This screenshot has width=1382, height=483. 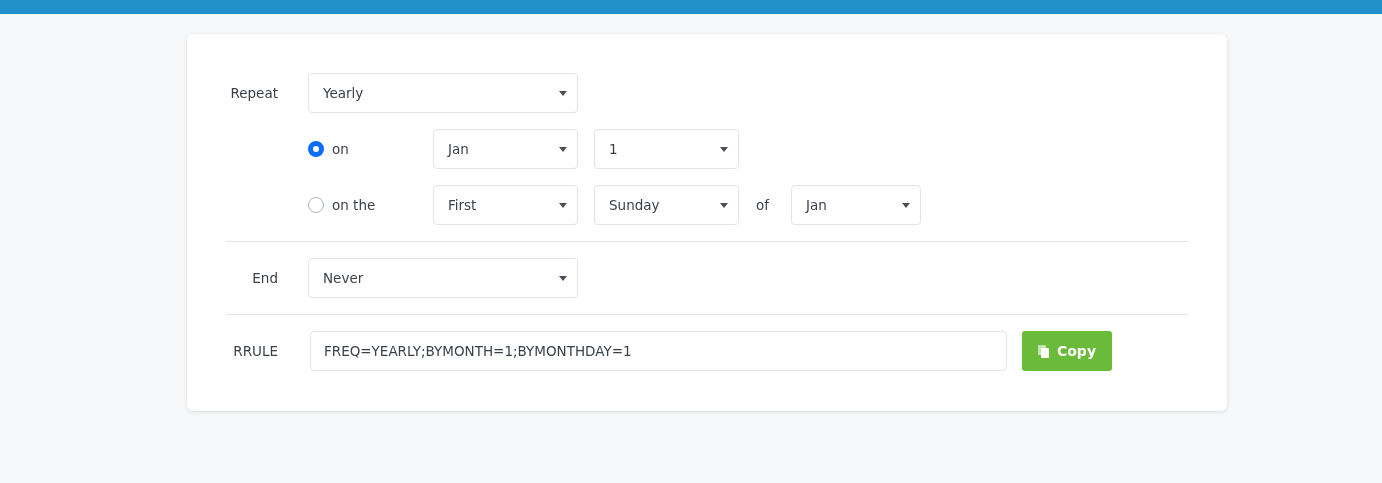 What do you see at coordinates (253, 93) in the screenshot?
I see `field-label: Repeat` at bounding box center [253, 93].